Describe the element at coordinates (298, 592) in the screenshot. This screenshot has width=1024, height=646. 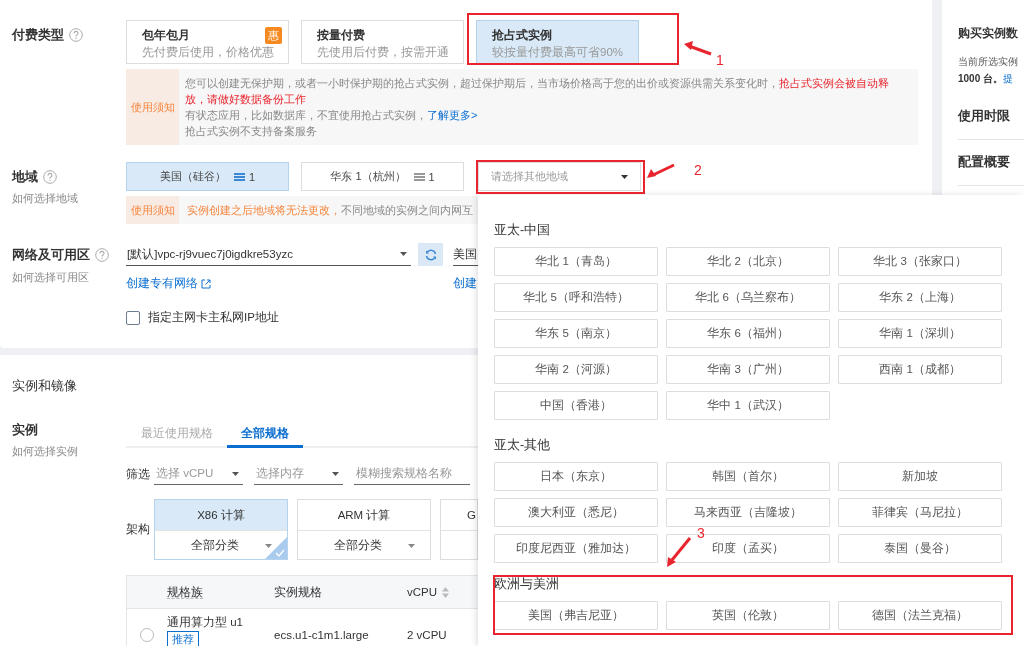
I see `column-header: 实例规格` at that location.